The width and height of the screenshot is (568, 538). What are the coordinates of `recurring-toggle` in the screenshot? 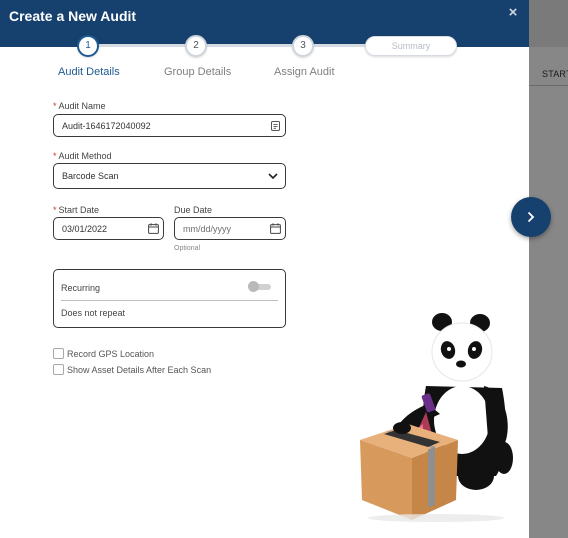 It's located at (260, 286).